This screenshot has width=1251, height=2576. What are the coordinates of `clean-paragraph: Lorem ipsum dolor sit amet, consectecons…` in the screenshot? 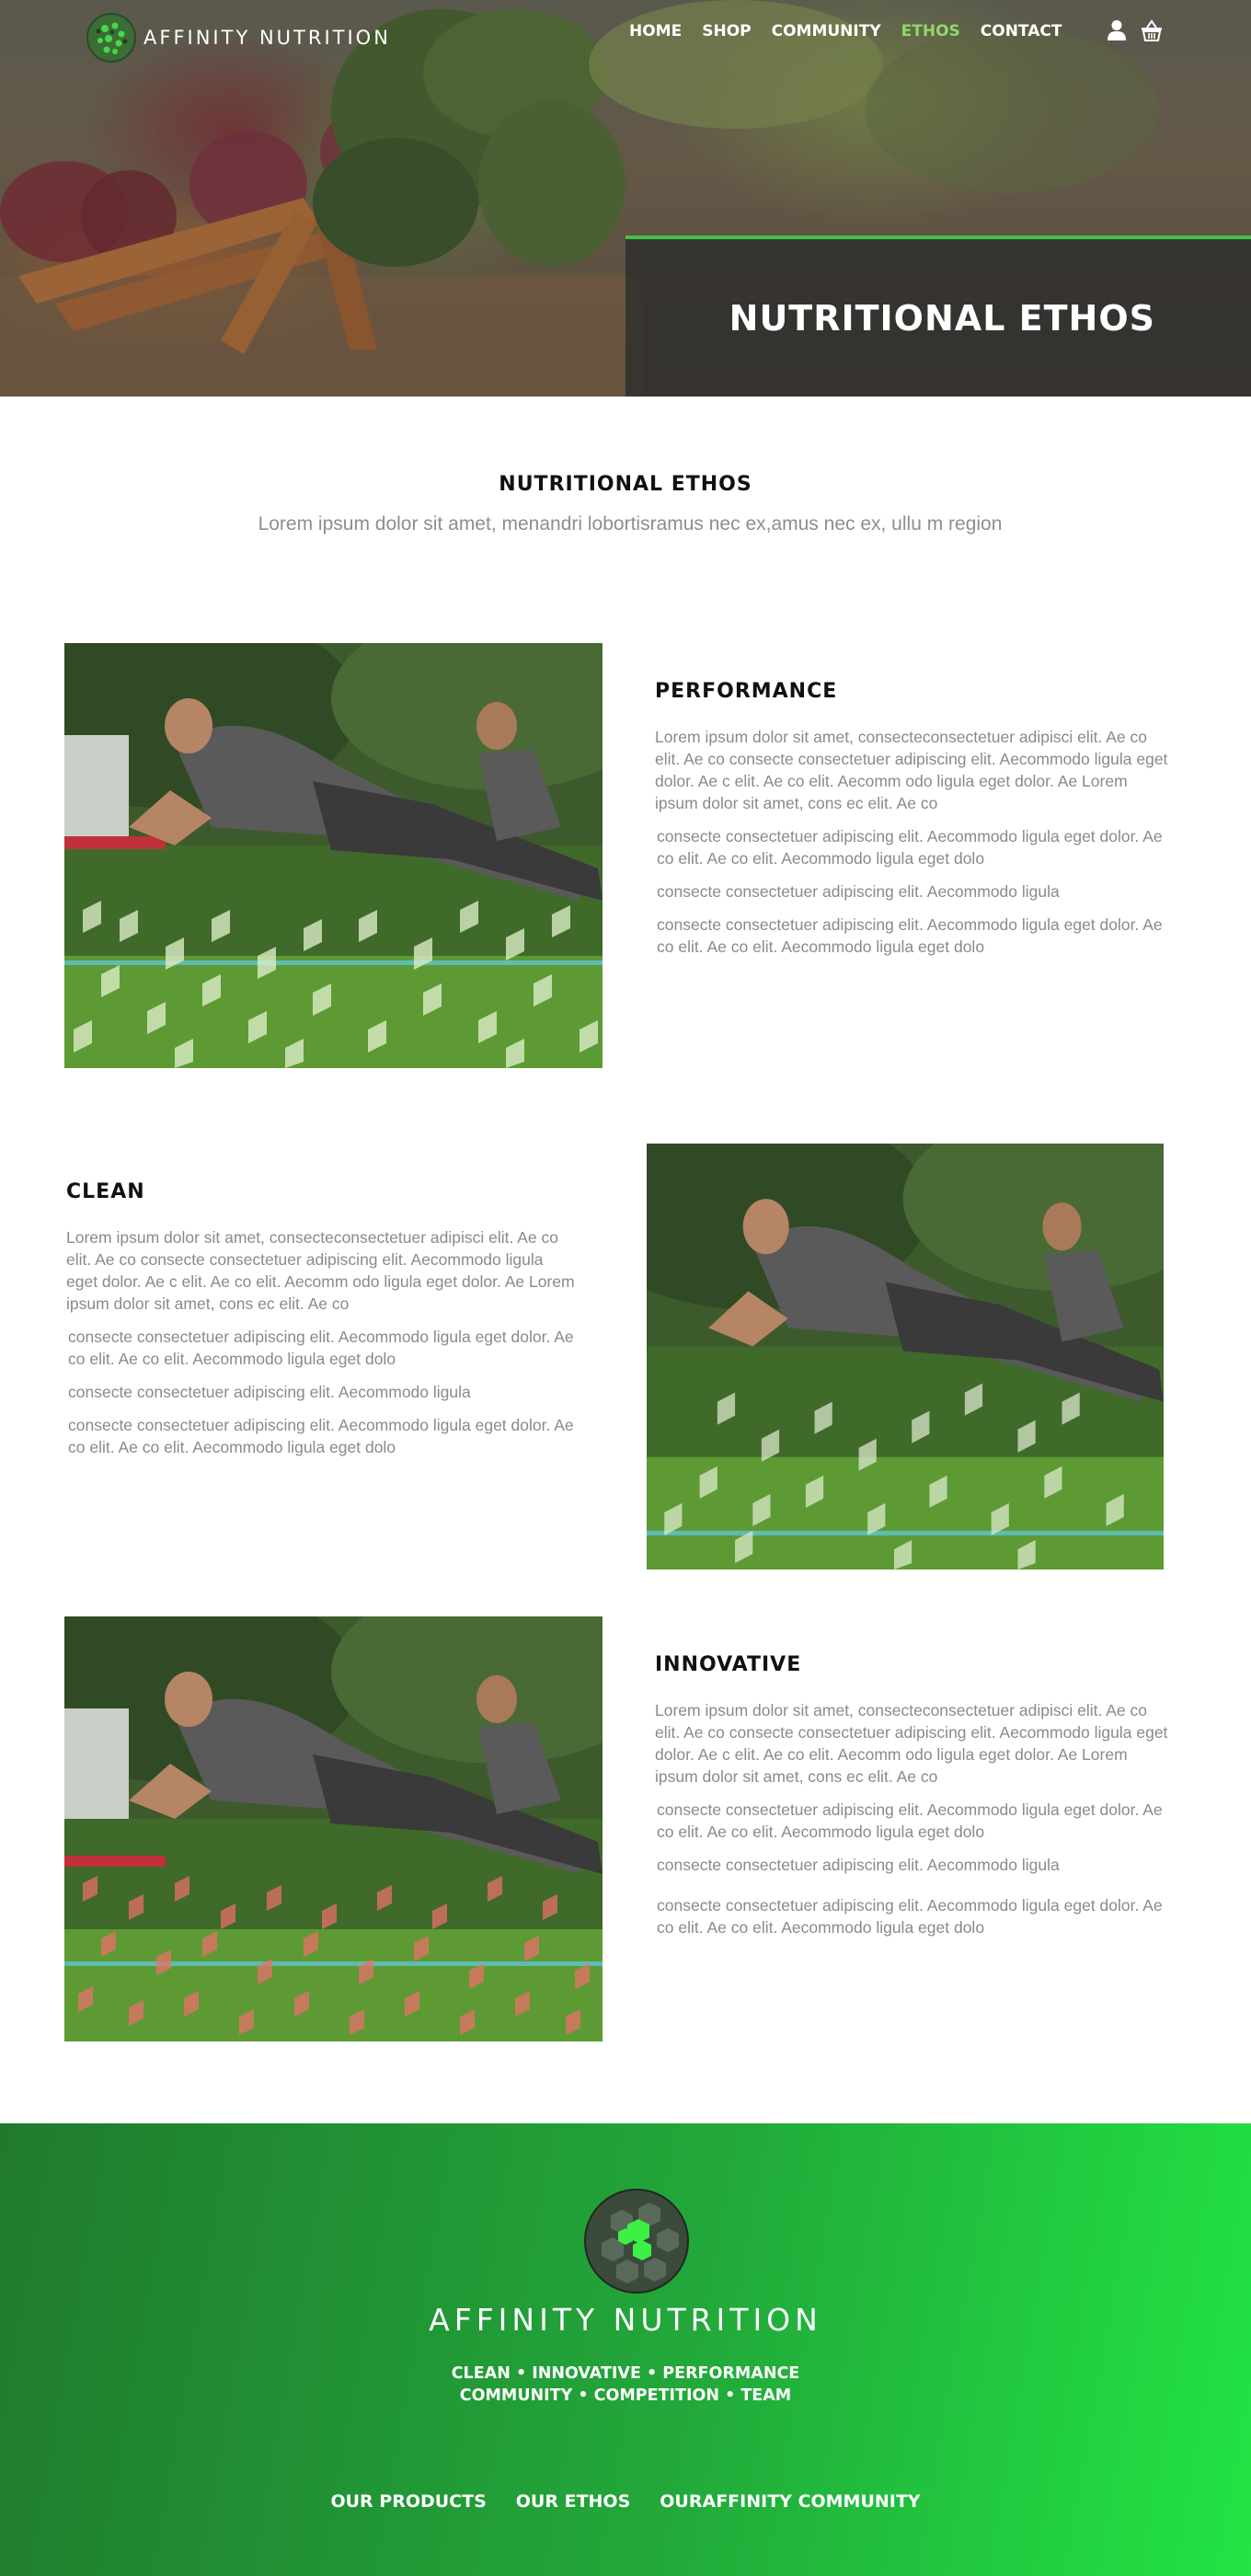 It's located at (320, 1270).